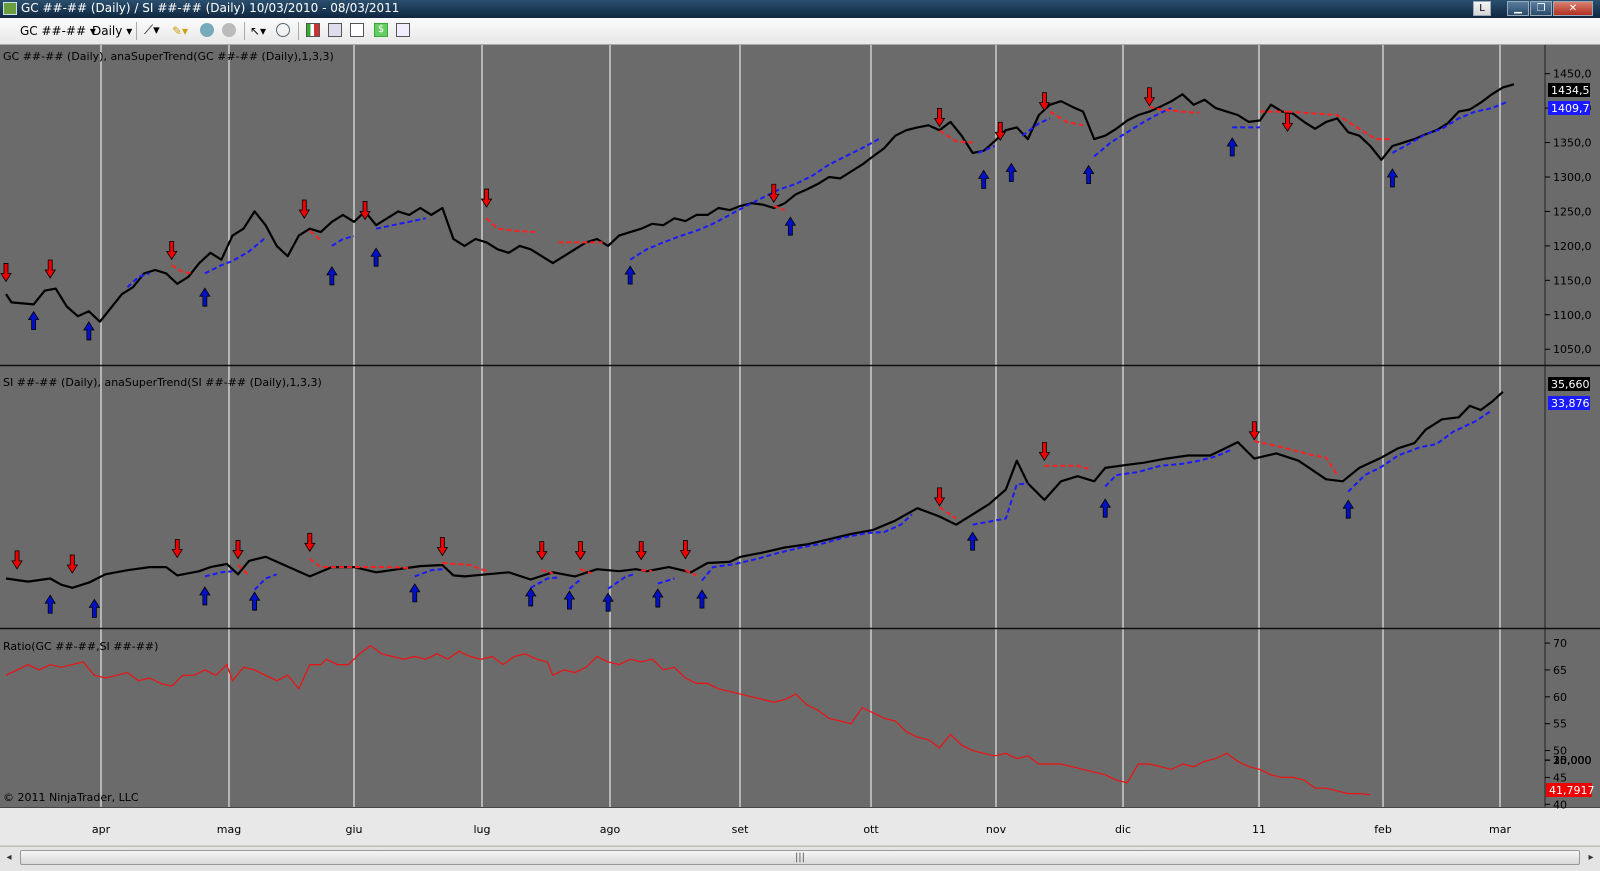 The height and width of the screenshot is (871, 1600). I want to click on x-tick-label: mar, so click(1500, 829).